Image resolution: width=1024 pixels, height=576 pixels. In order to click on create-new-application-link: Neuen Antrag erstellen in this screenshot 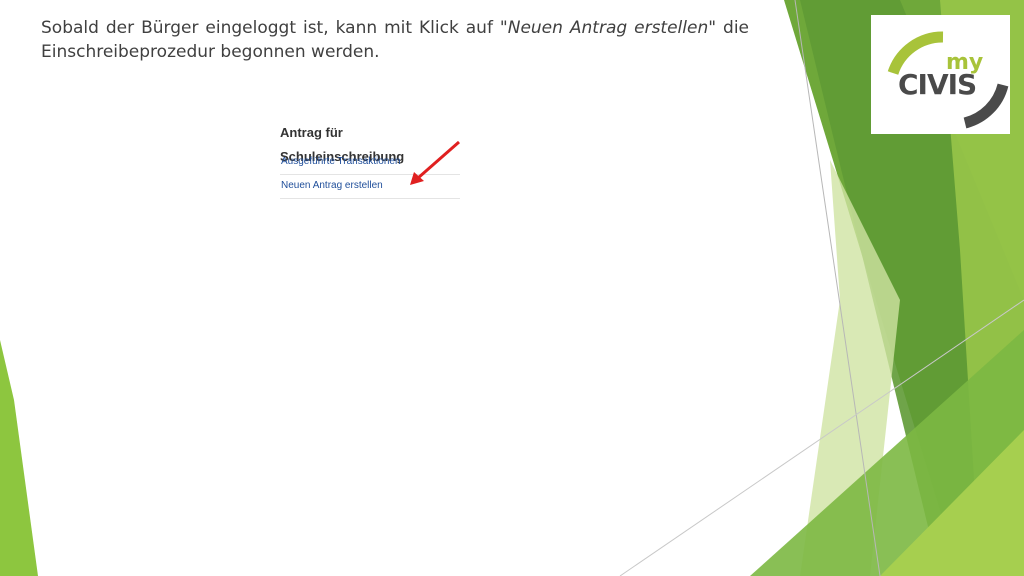, I will do `click(370, 187)`.